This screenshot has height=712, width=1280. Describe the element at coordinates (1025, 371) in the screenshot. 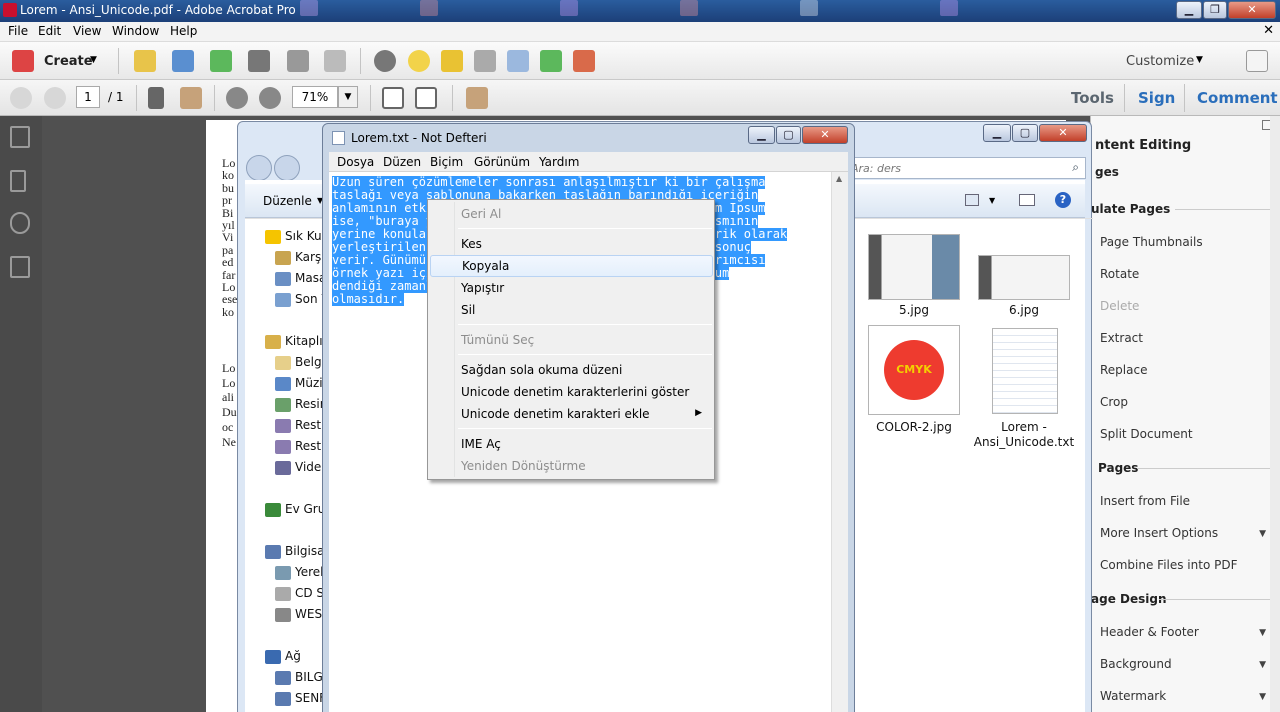

I see `text-file-icon` at that location.